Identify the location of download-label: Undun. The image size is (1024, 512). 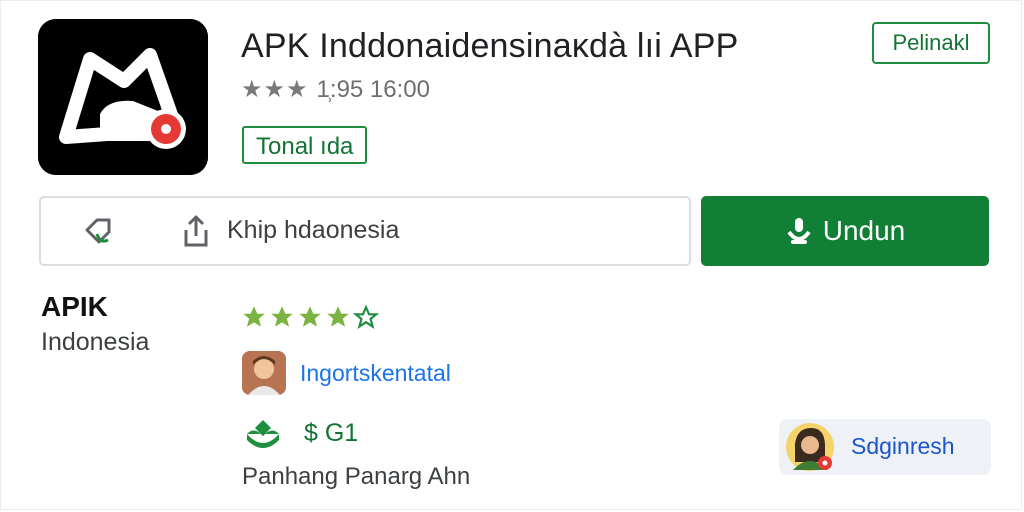
(864, 230).